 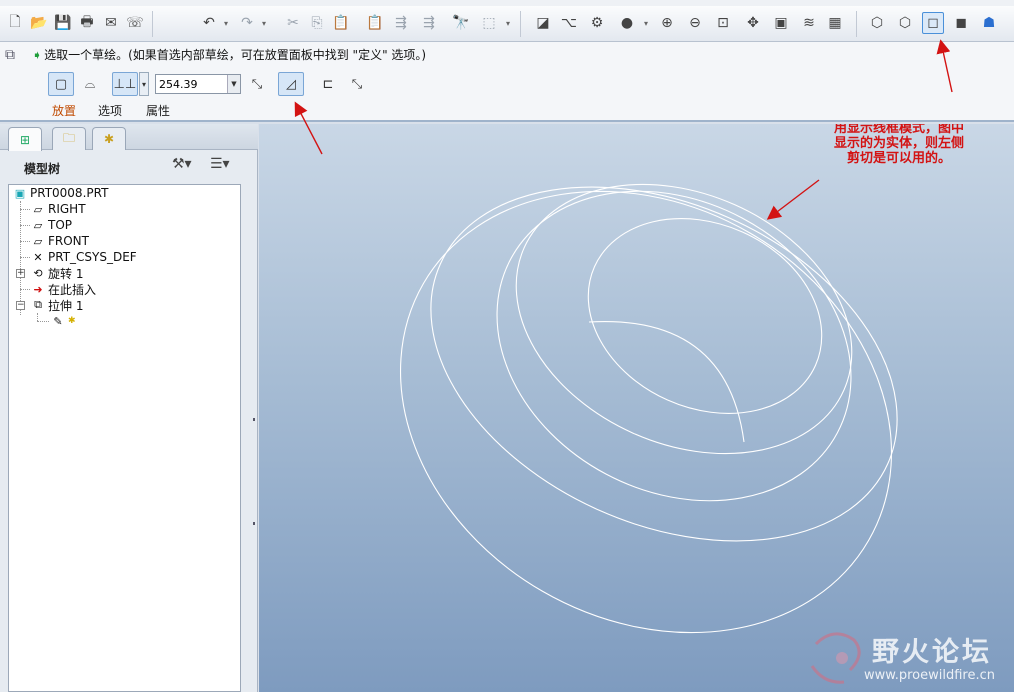 What do you see at coordinates (209, 23) in the screenshot?
I see `undo-icon: ↶` at bounding box center [209, 23].